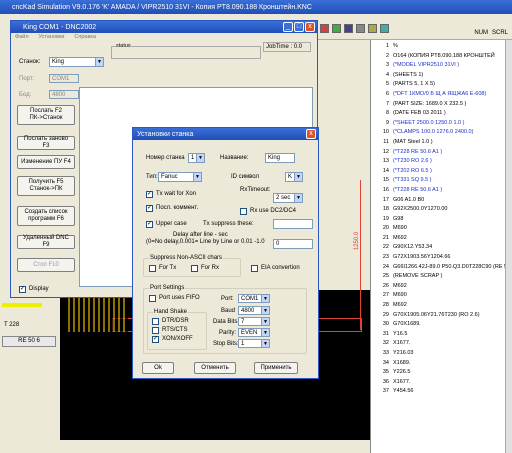 Image resolution: width=512 pixels, height=453 pixels. What do you see at coordinates (439, 143) in the screenshot?
I see `code-line: 11 (MAT Steel 1.0 )` at bounding box center [439, 143].